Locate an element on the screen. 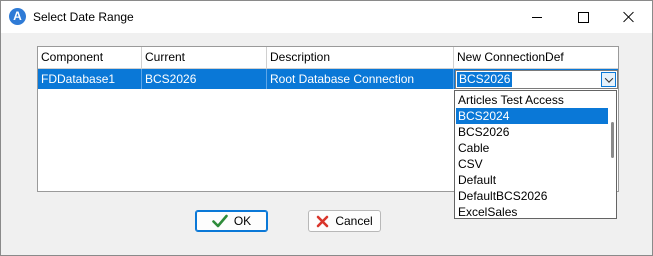 The height and width of the screenshot is (256, 653). dropdown-scrollbar is located at coordinates (612, 154).